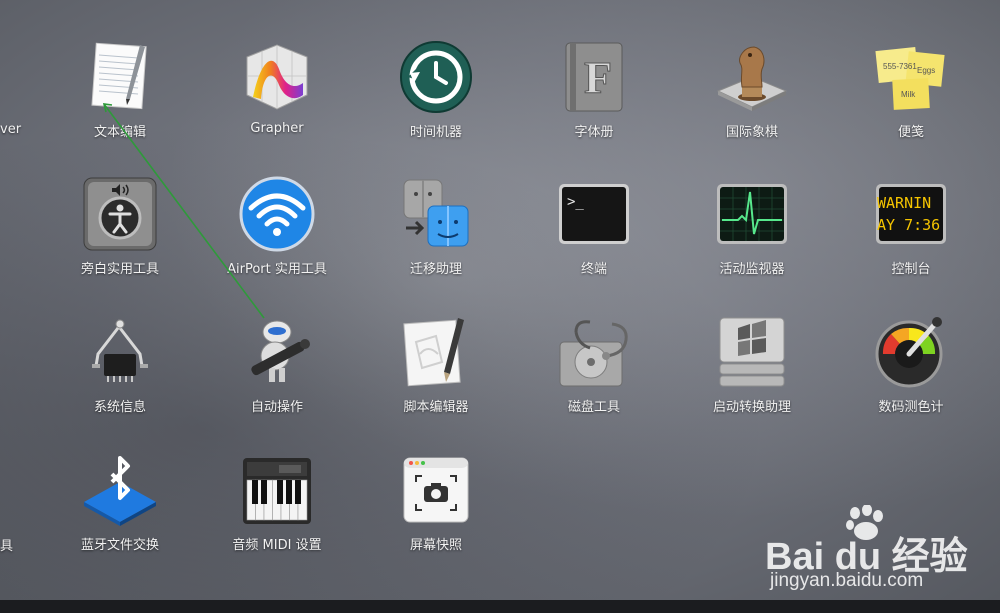  I want to click on app-label: 旁白实用工具, so click(119, 269).